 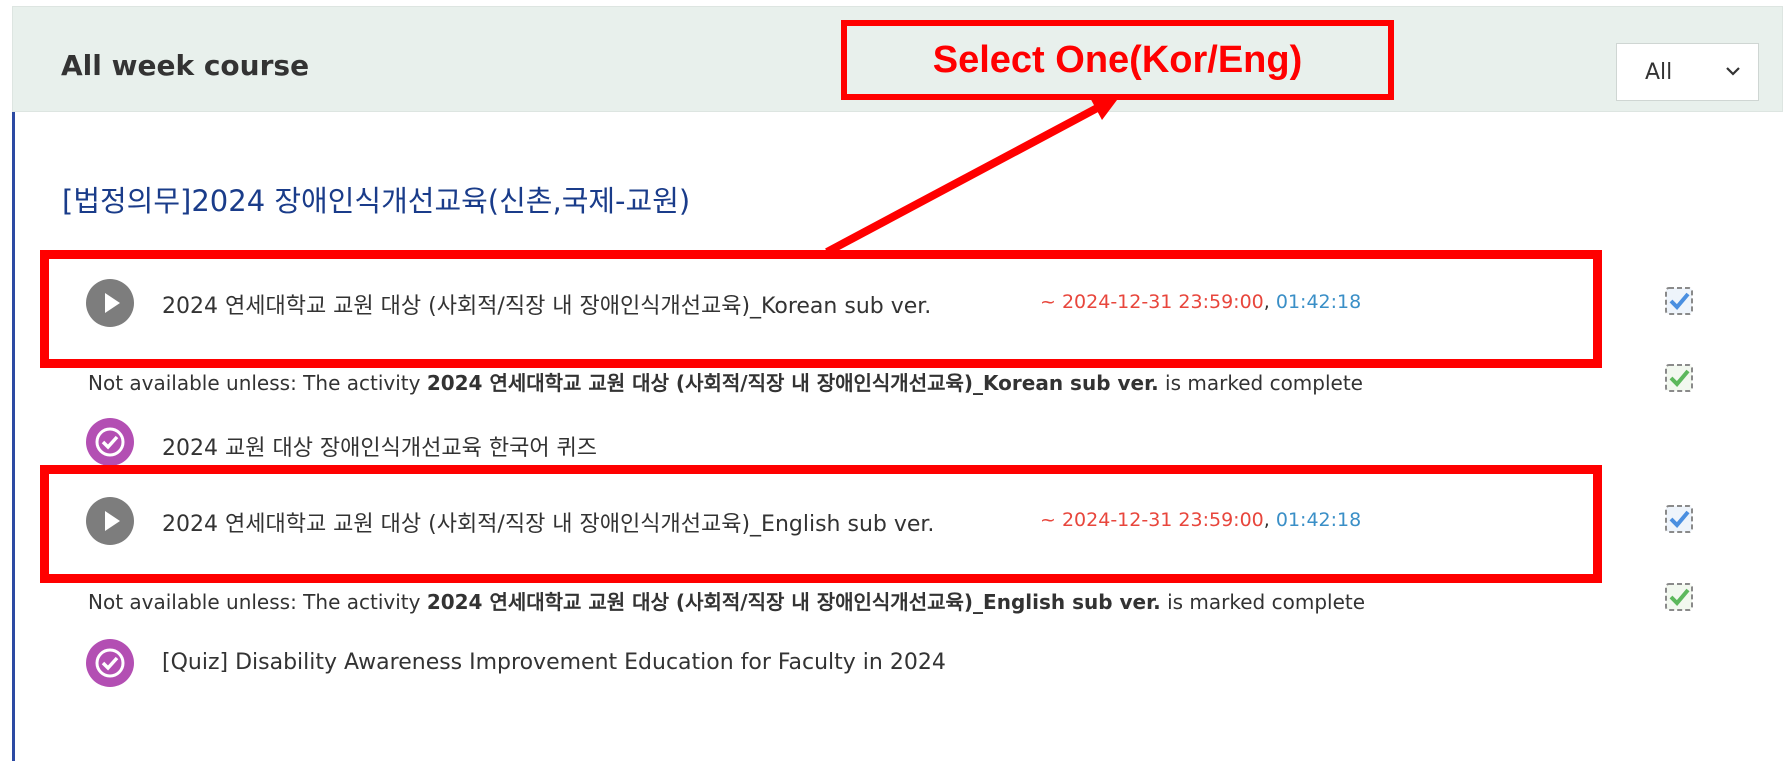 I want to click on callout-text: Select One(Kor/Eng), so click(x=1117, y=60).